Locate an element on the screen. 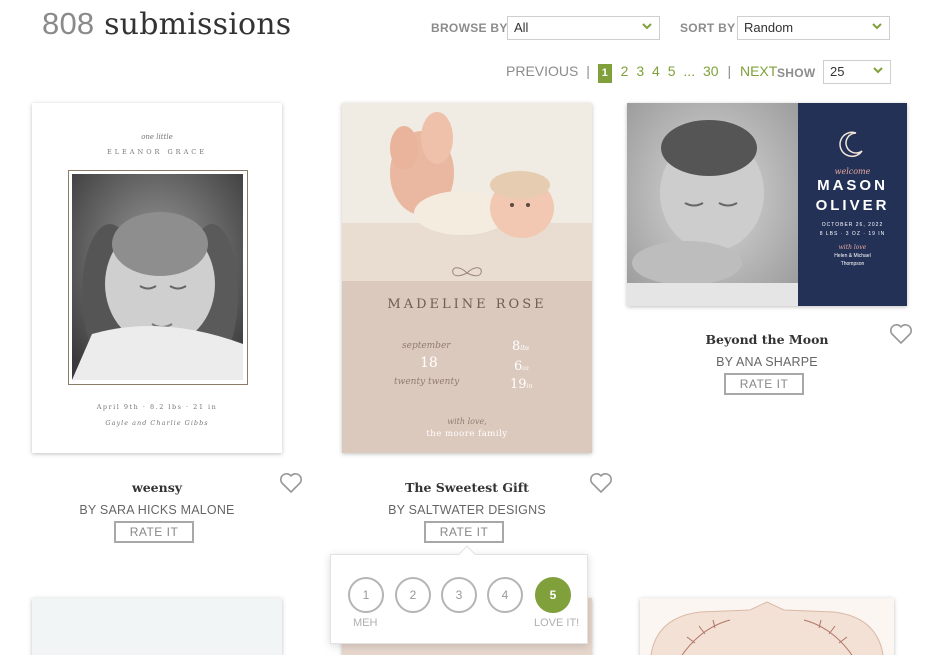  bow-icon is located at coordinates (467, 272).